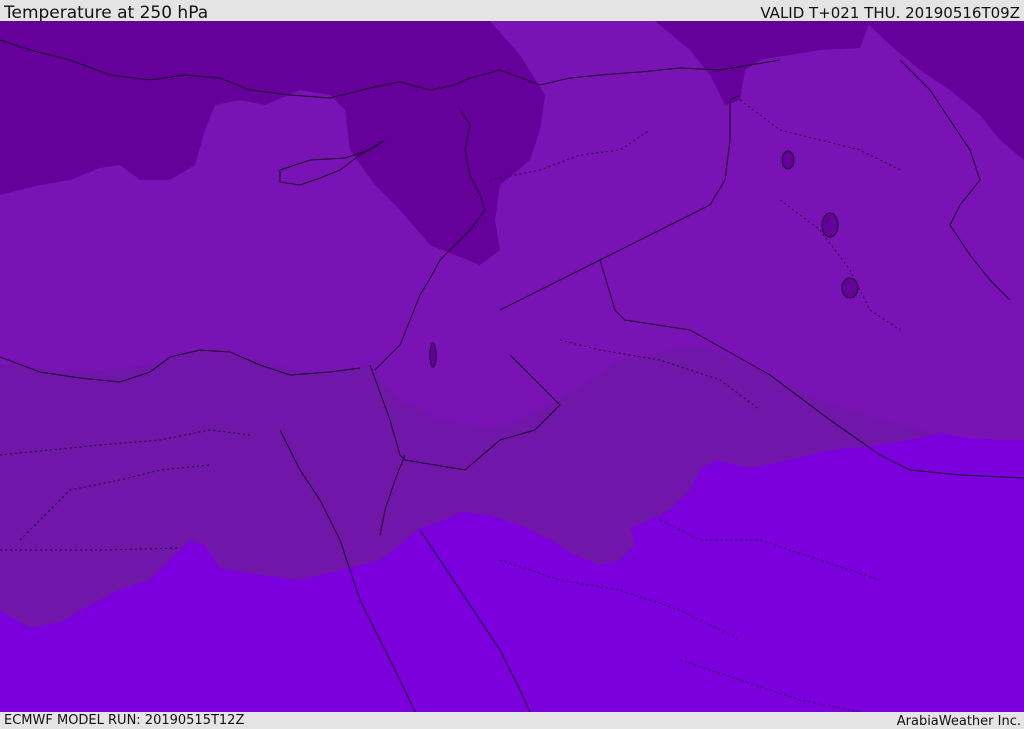 This screenshot has height=729, width=1024. I want to click on lake-razzaza, so click(850, 288).